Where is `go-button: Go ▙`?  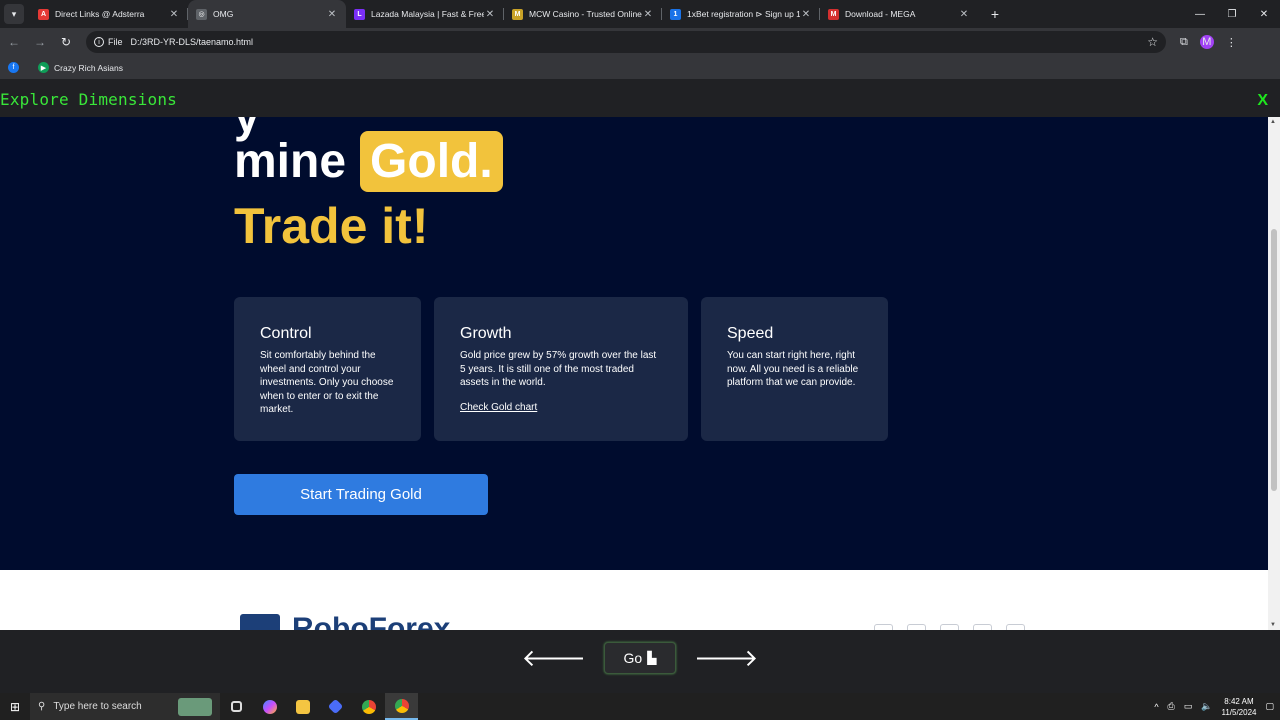 go-button: Go ▙ is located at coordinates (640, 658).